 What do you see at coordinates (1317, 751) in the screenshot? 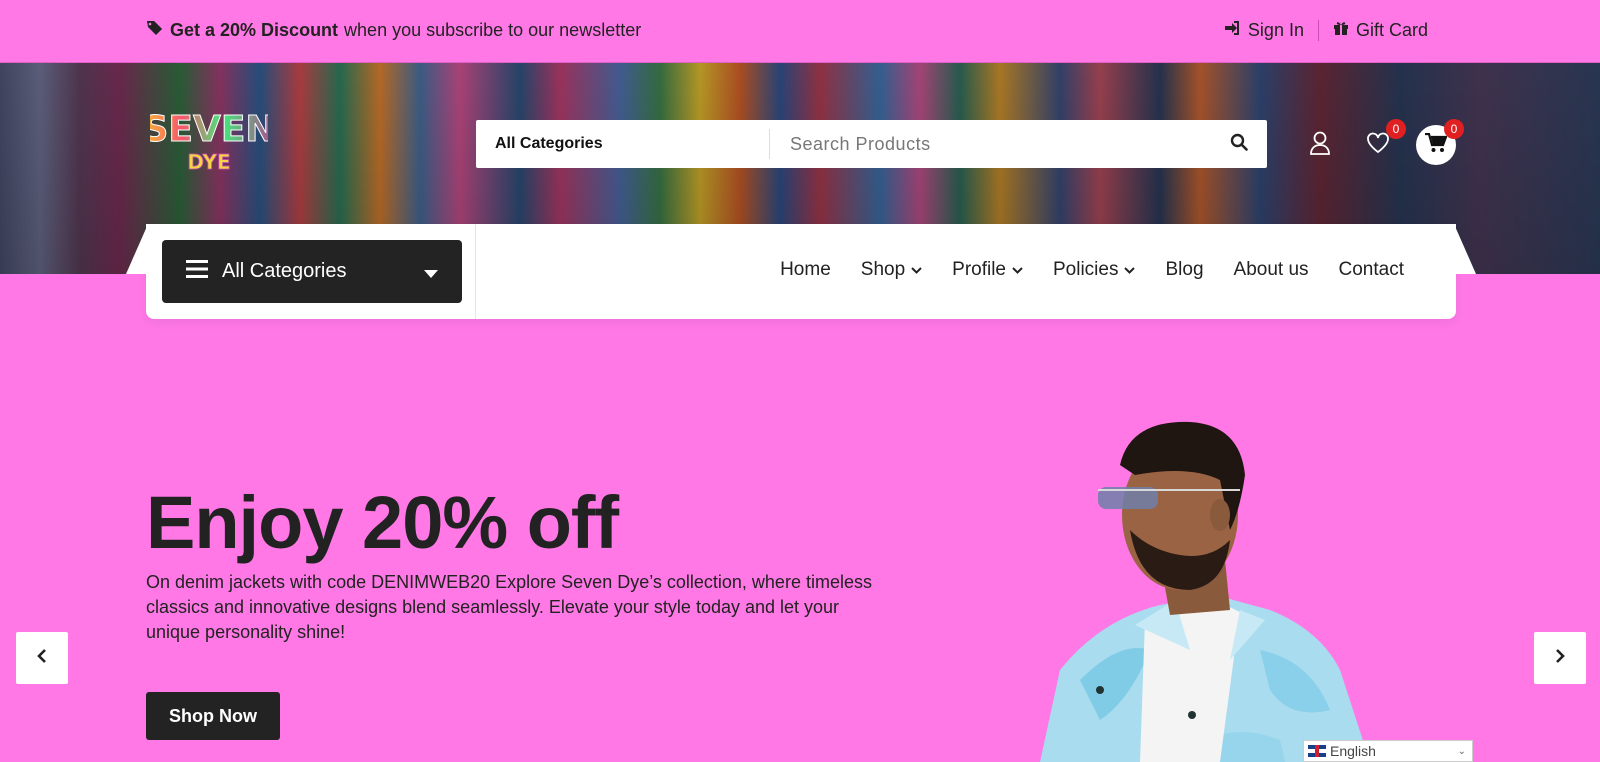
I see `uk-flag-icon` at bounding box center [1317, 751].